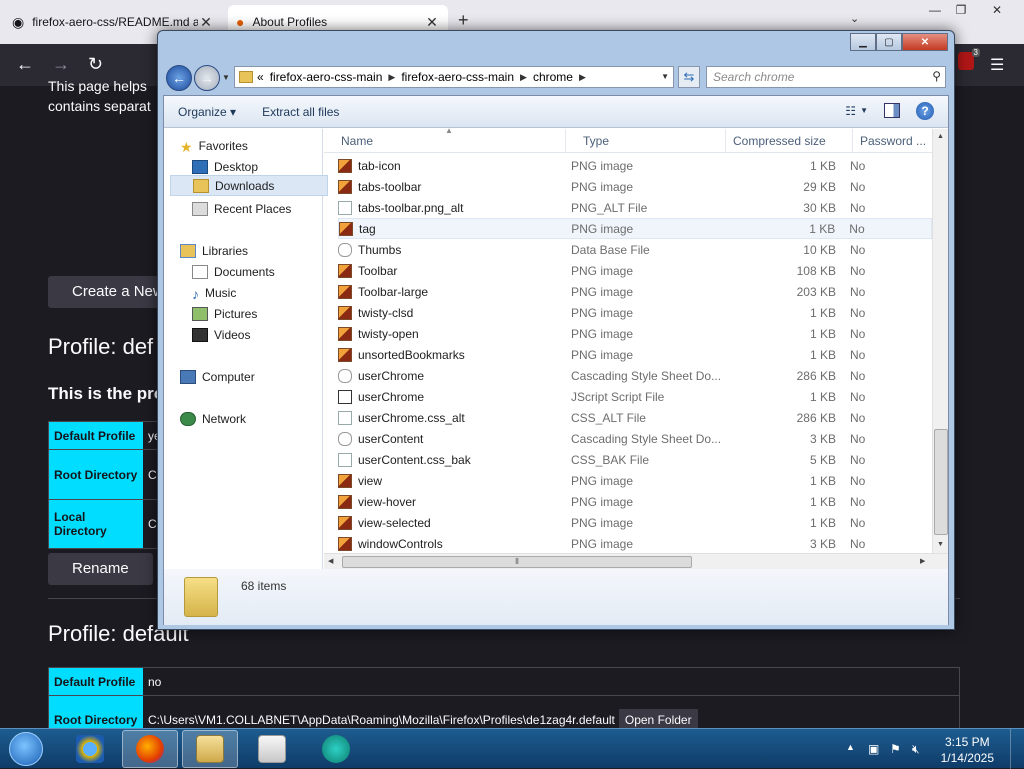 The image size is (1024, 769). What do you see at coordinates (635, 417) in the screenshot?
I see `file-row: userChrome.css_alt CSS_ALT File 286 KB No` at bounding box center [635, 417].